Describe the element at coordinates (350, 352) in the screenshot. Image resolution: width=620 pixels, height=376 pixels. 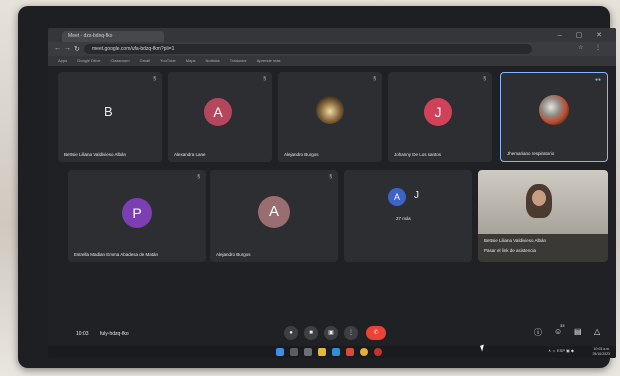
I see `office-icon` at that location.